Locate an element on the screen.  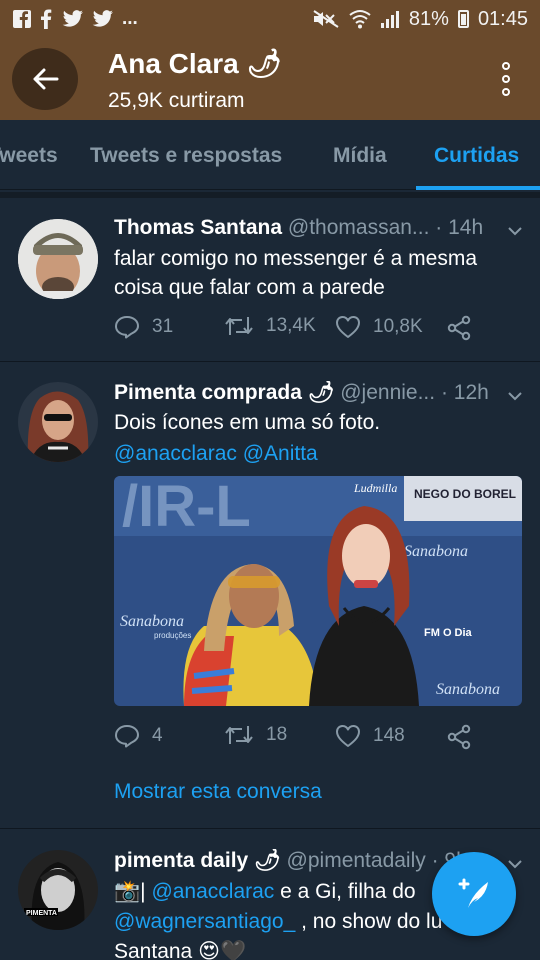
tweet-header: Pimenta comprada 🌶 @jennie... · 12h is located at coordinates (309, 393).